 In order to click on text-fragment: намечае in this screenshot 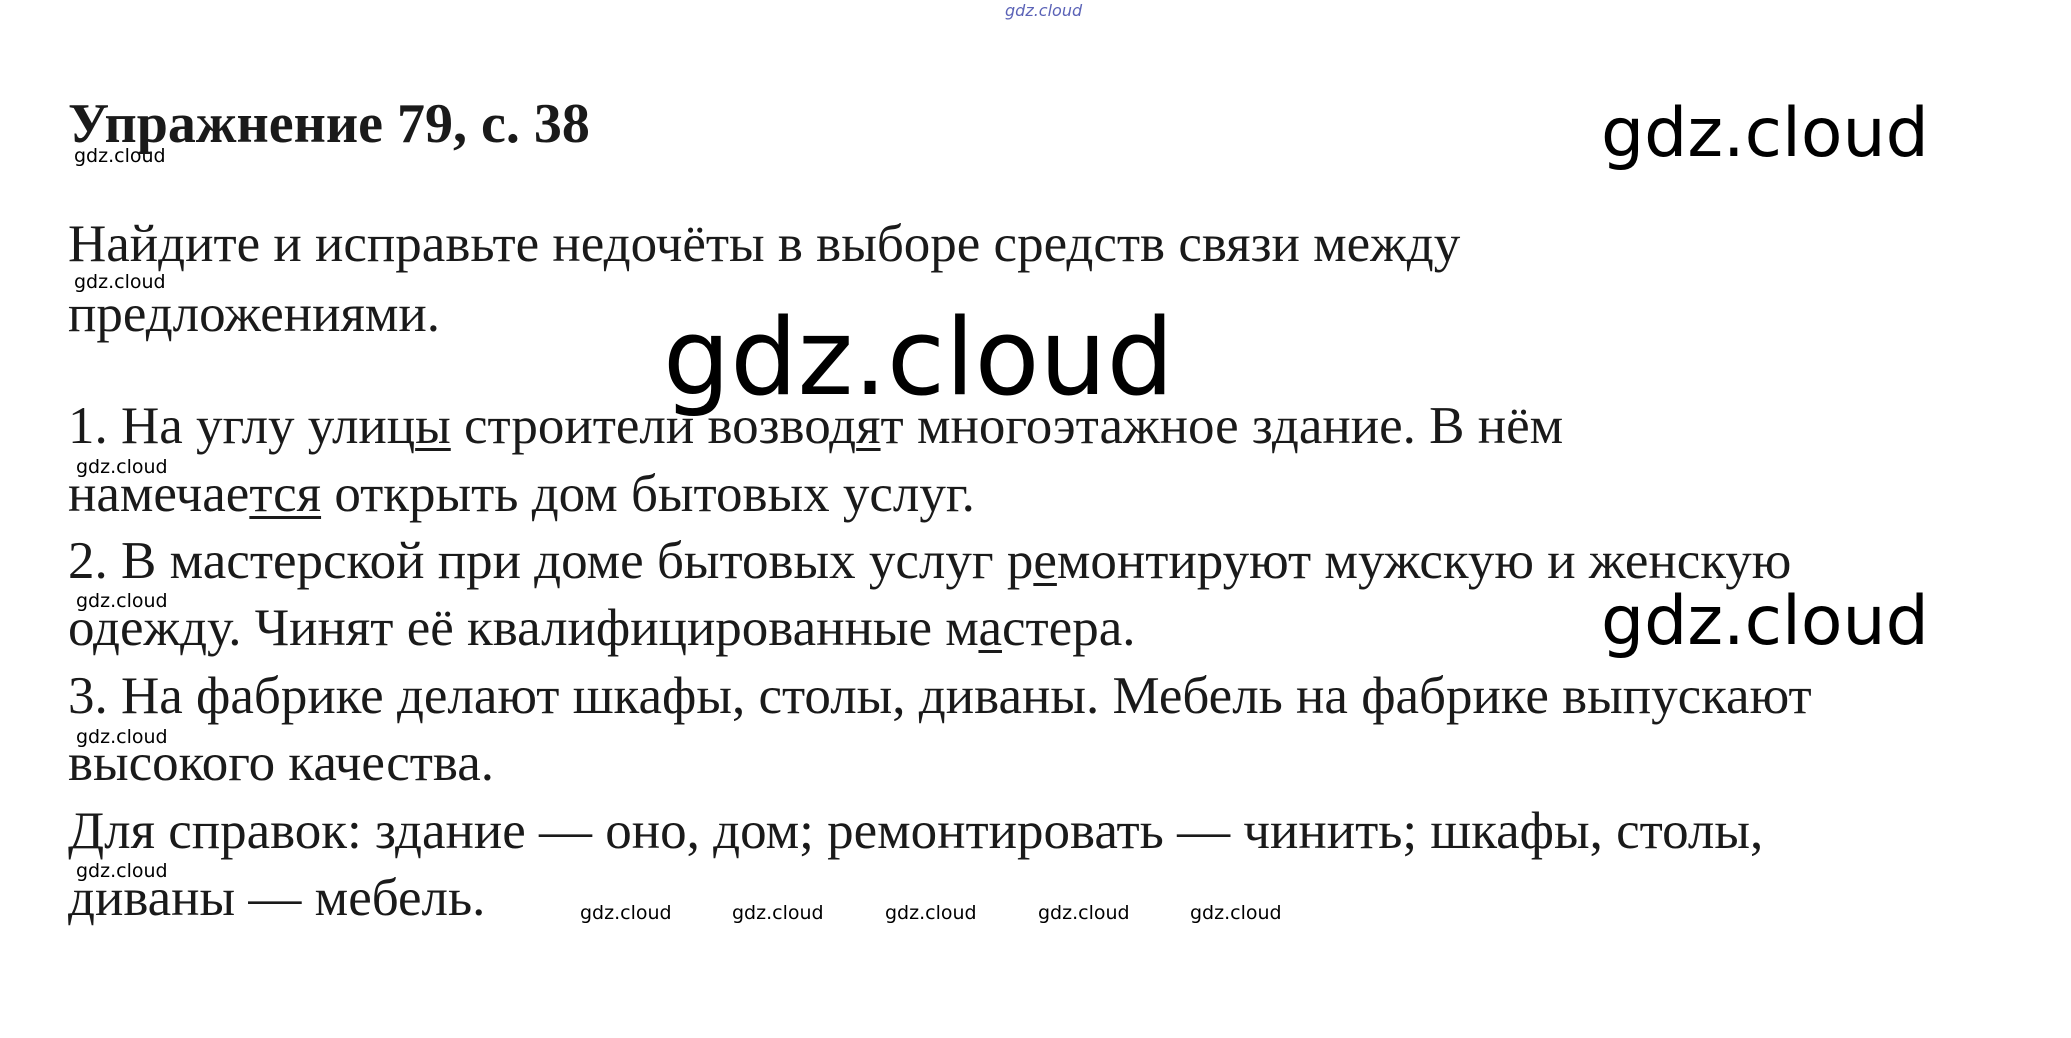, I will do `click(159, 494)`.